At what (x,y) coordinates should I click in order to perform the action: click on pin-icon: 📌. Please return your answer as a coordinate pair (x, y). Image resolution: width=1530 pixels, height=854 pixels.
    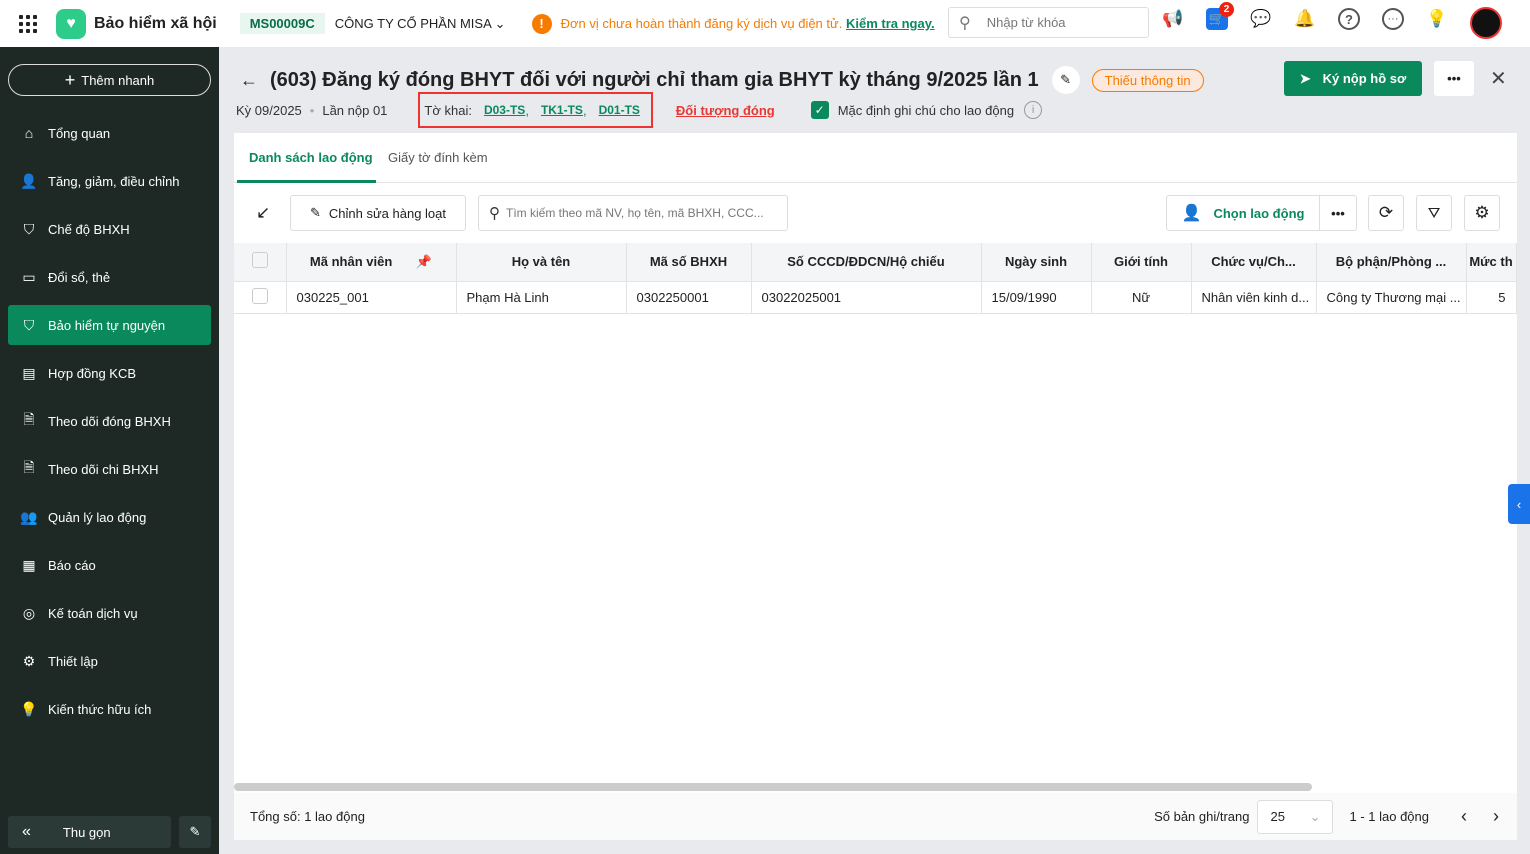
    Looking at the image, I should click on (424, 261).